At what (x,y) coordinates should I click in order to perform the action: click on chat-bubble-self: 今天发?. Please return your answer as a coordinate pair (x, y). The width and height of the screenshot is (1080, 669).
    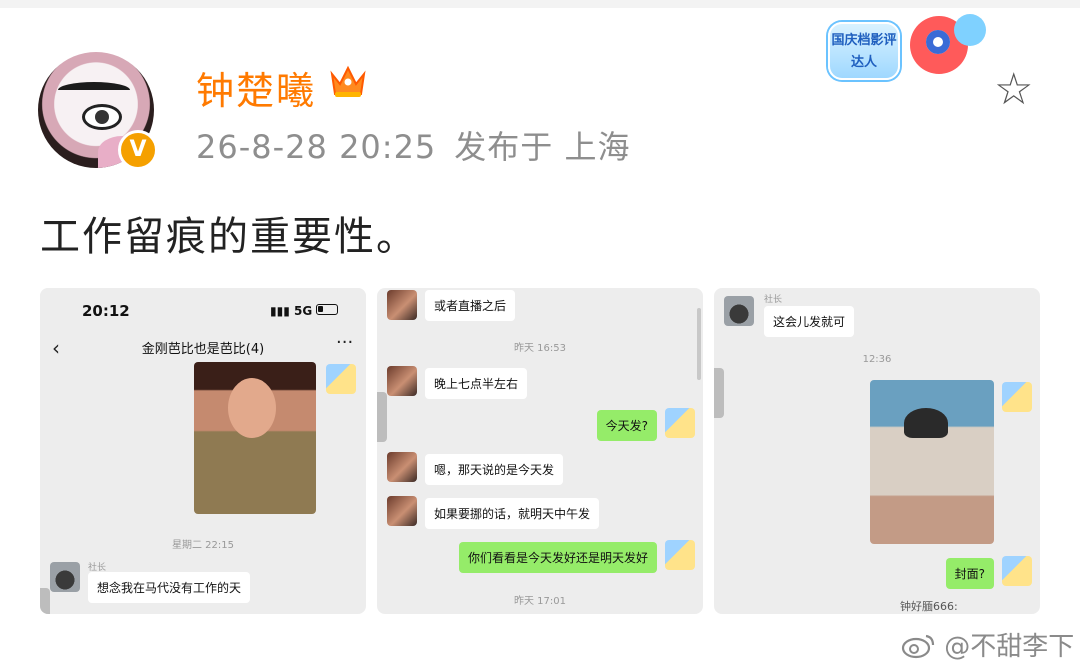
    Looking at the image, I should click on (626, 425).